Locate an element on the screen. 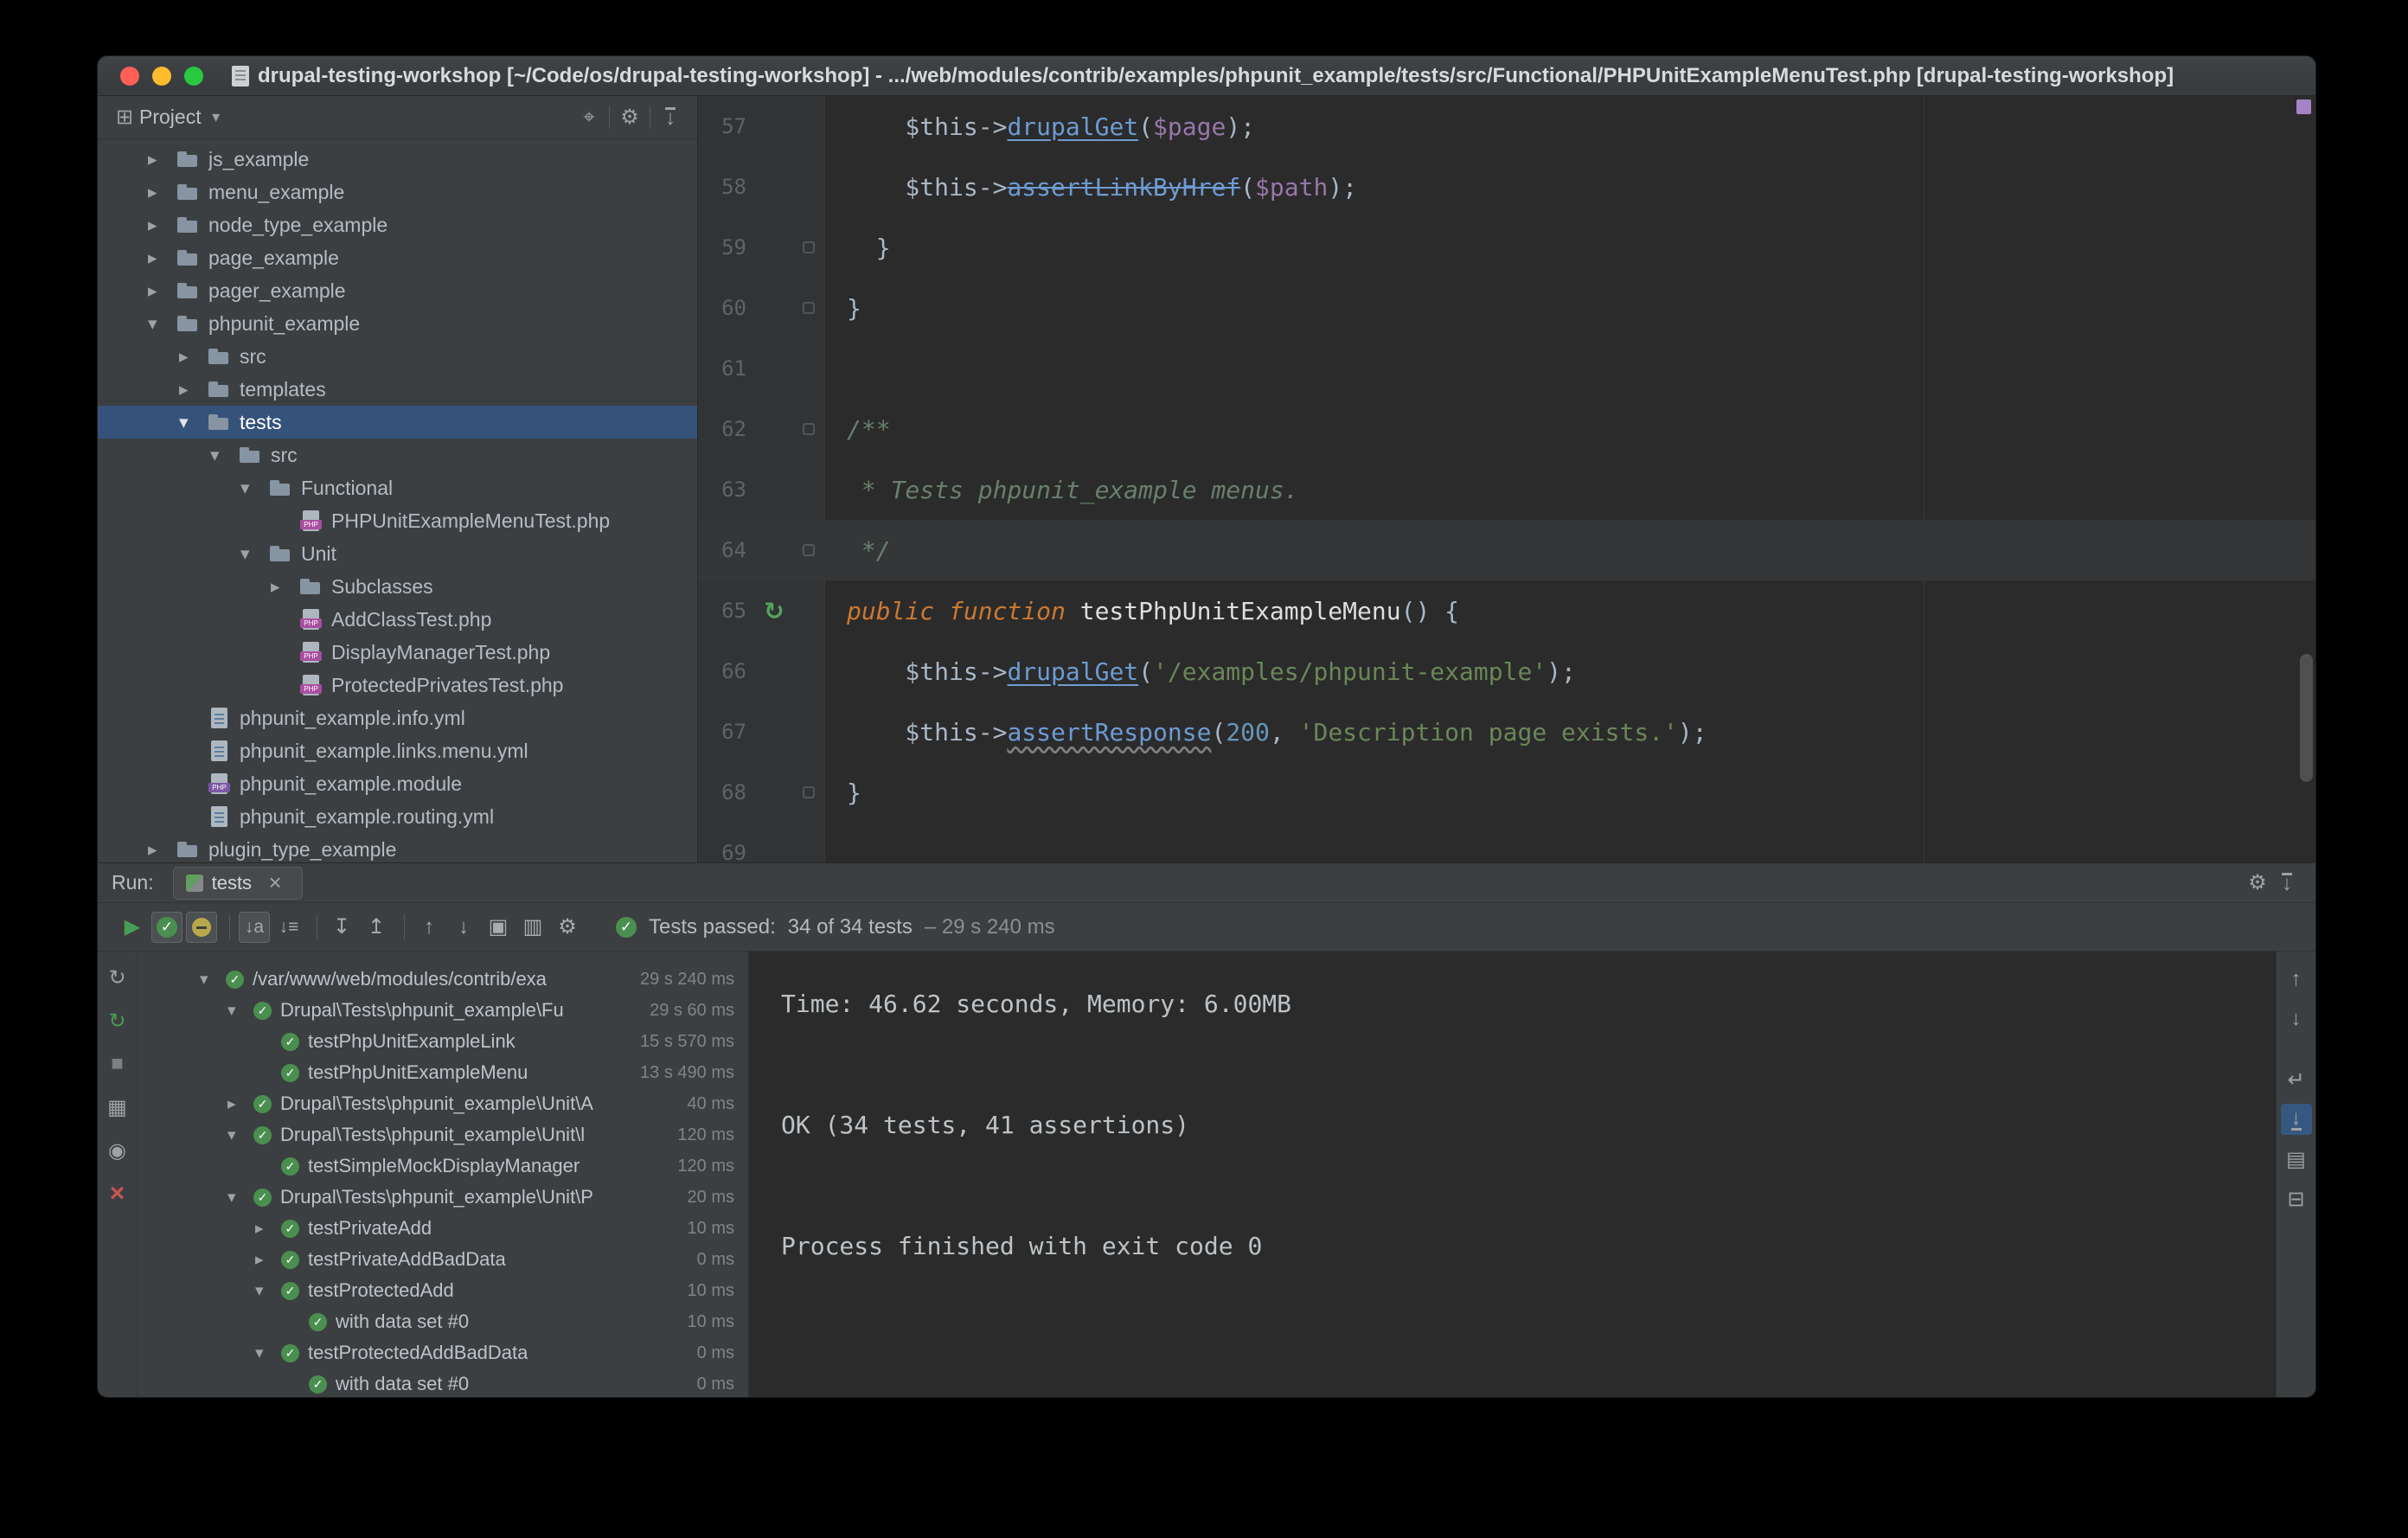 This screenshot has width=2408, height=1538. code-line: 62 /** is located at coordinates (1506, 429).